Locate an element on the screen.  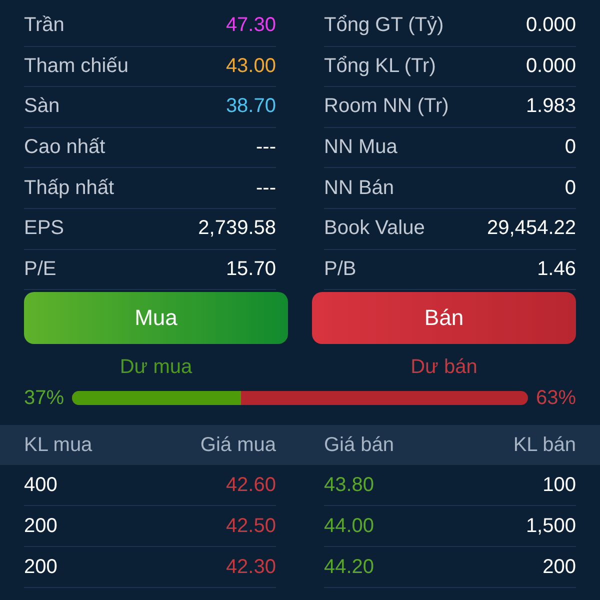
stat-value: 38.70 is located at coordinates (251, 106).